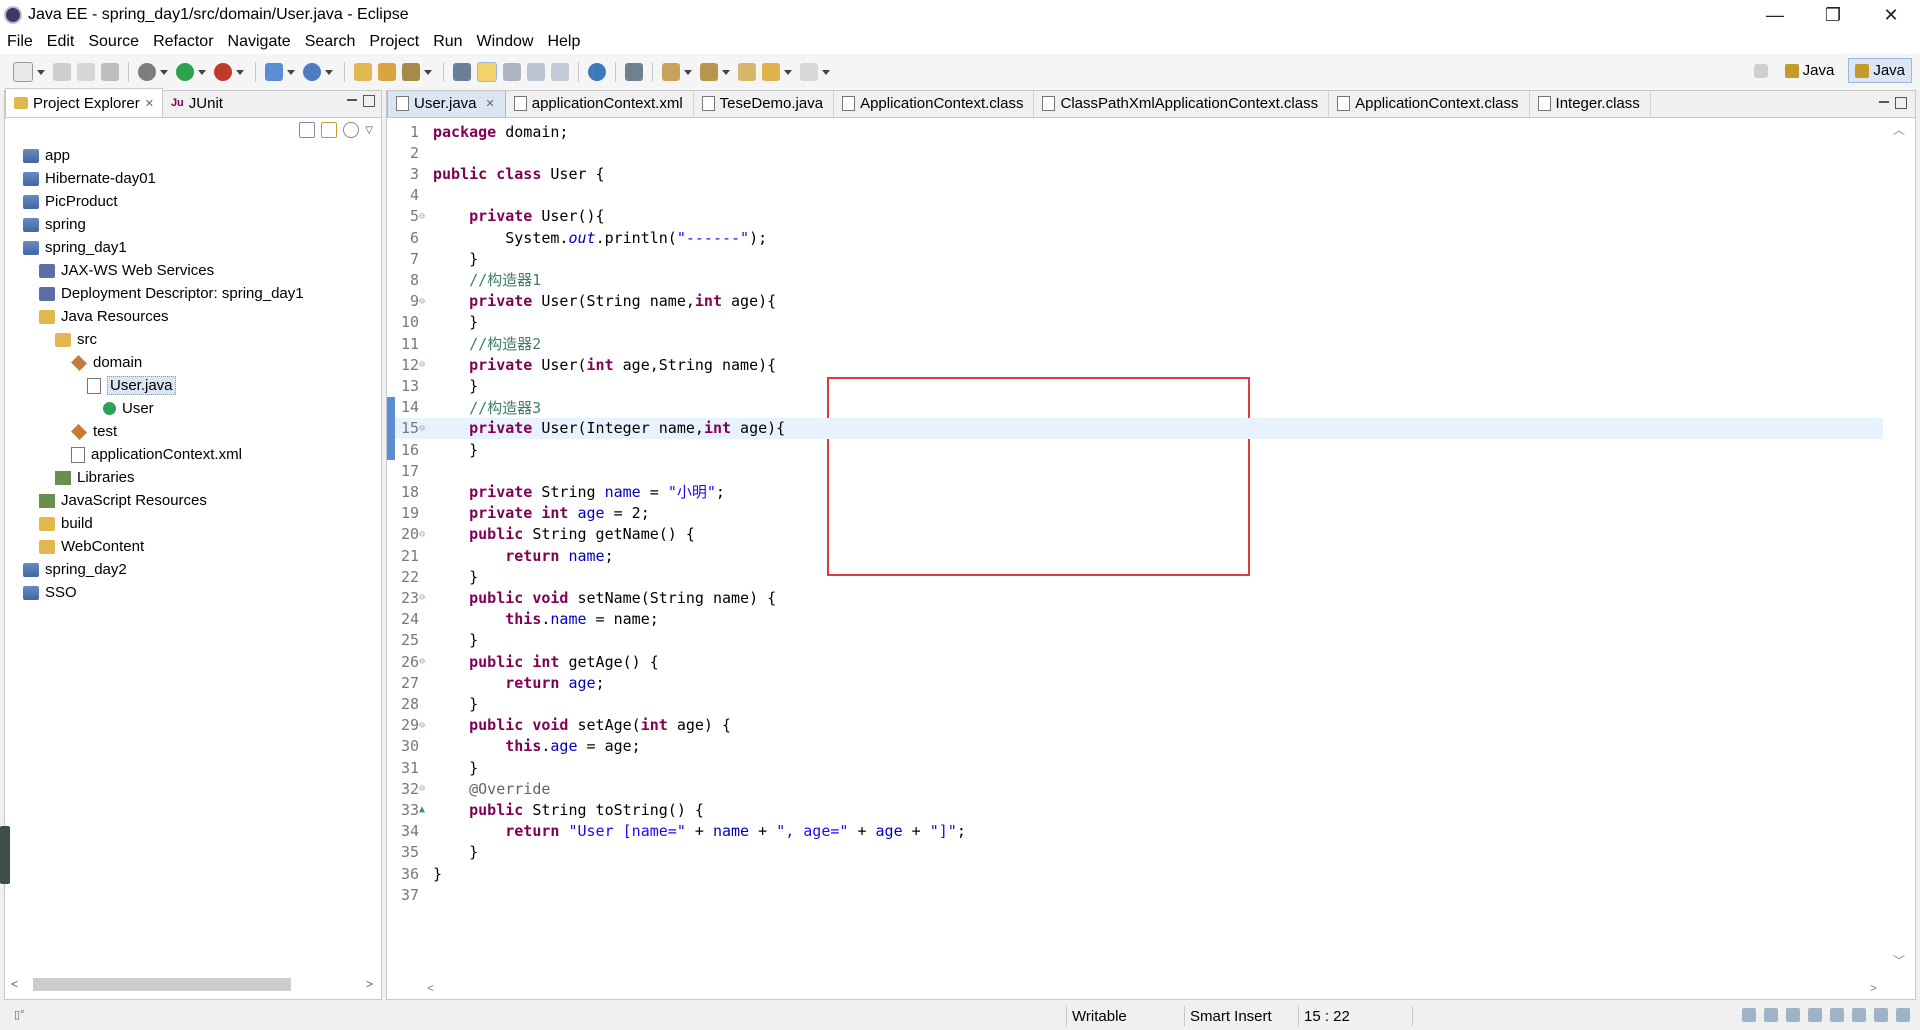 The height and width of the screenshot is (1030, 1920). Describe the element at coordinates (193, 523) in the screenshot. I see `tree-item: build` at that location.